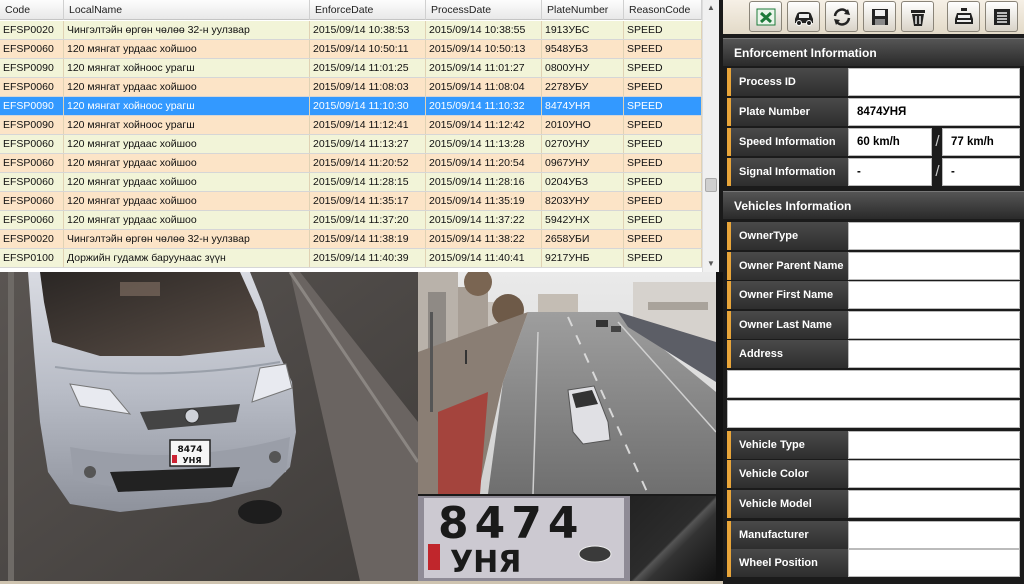 This screenshot has height=584, width=1024. Describe the element at coordinates (32, 125) in the screenshot. I see `table-cell: EFSP0090` at that location.